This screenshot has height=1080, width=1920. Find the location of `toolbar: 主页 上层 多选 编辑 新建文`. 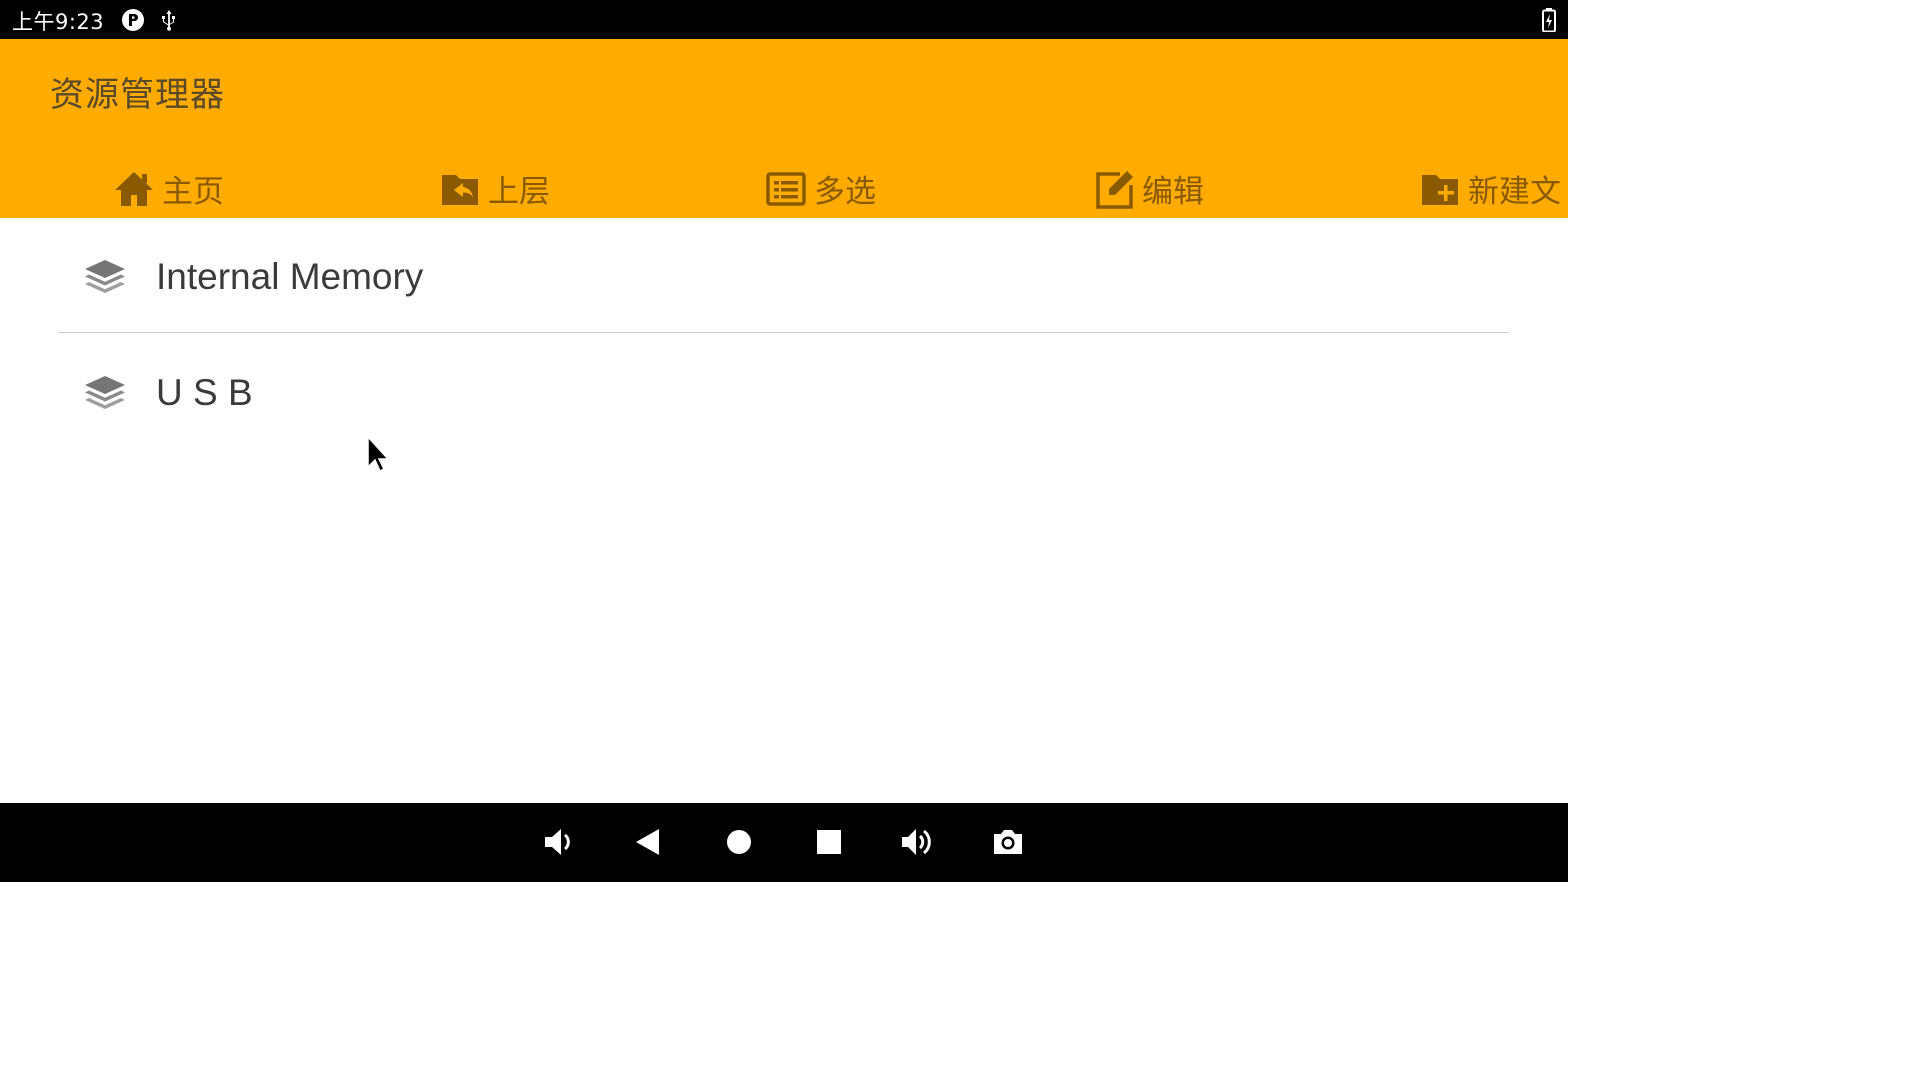

toolbar: 主页 上层 多选 编辑 新建文 is located at coordinates (784, 188).